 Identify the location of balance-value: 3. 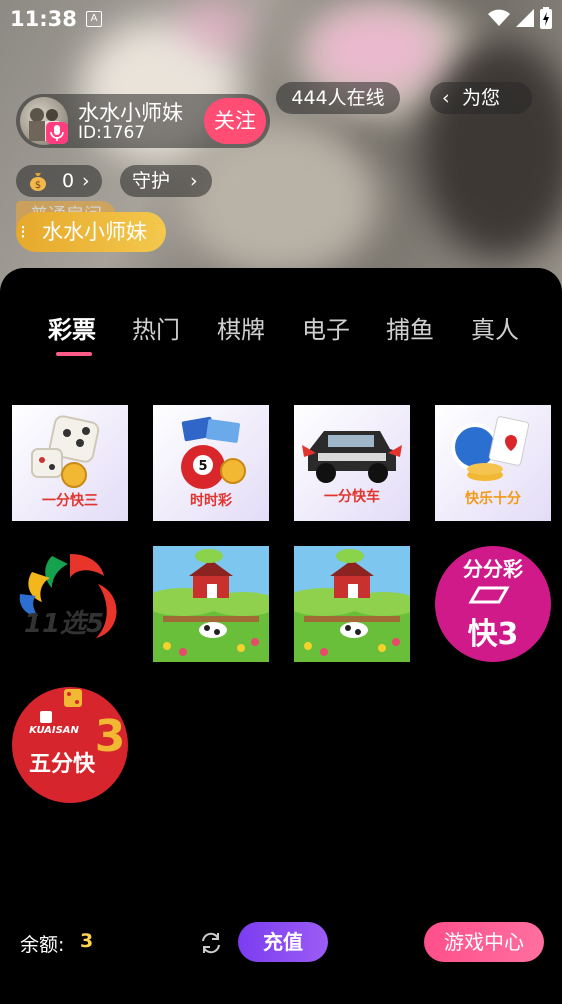
(87, 941).